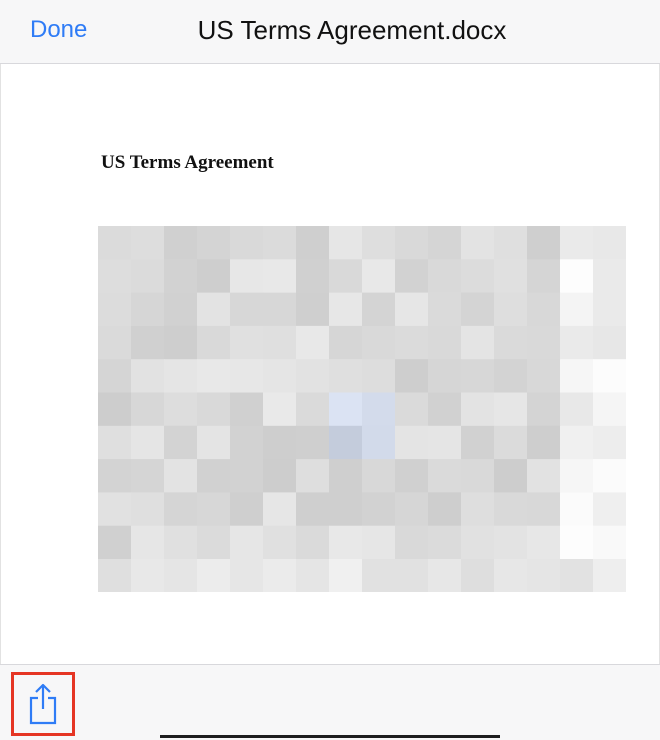  Describe the element at coordinates (352, 30) in the screenshot. I see `document-title: US Terms Agreement.docx` at that location.